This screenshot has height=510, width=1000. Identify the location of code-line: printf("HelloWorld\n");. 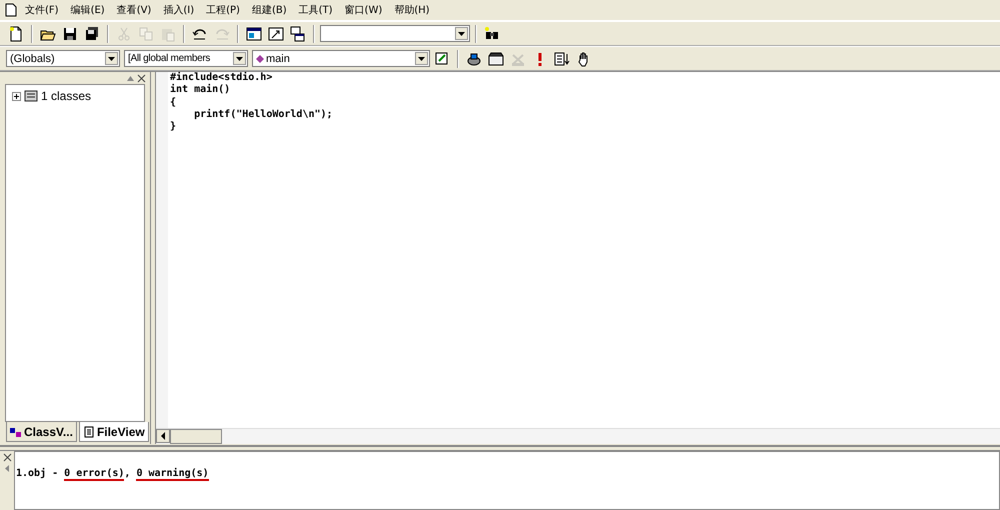
(263, 115).